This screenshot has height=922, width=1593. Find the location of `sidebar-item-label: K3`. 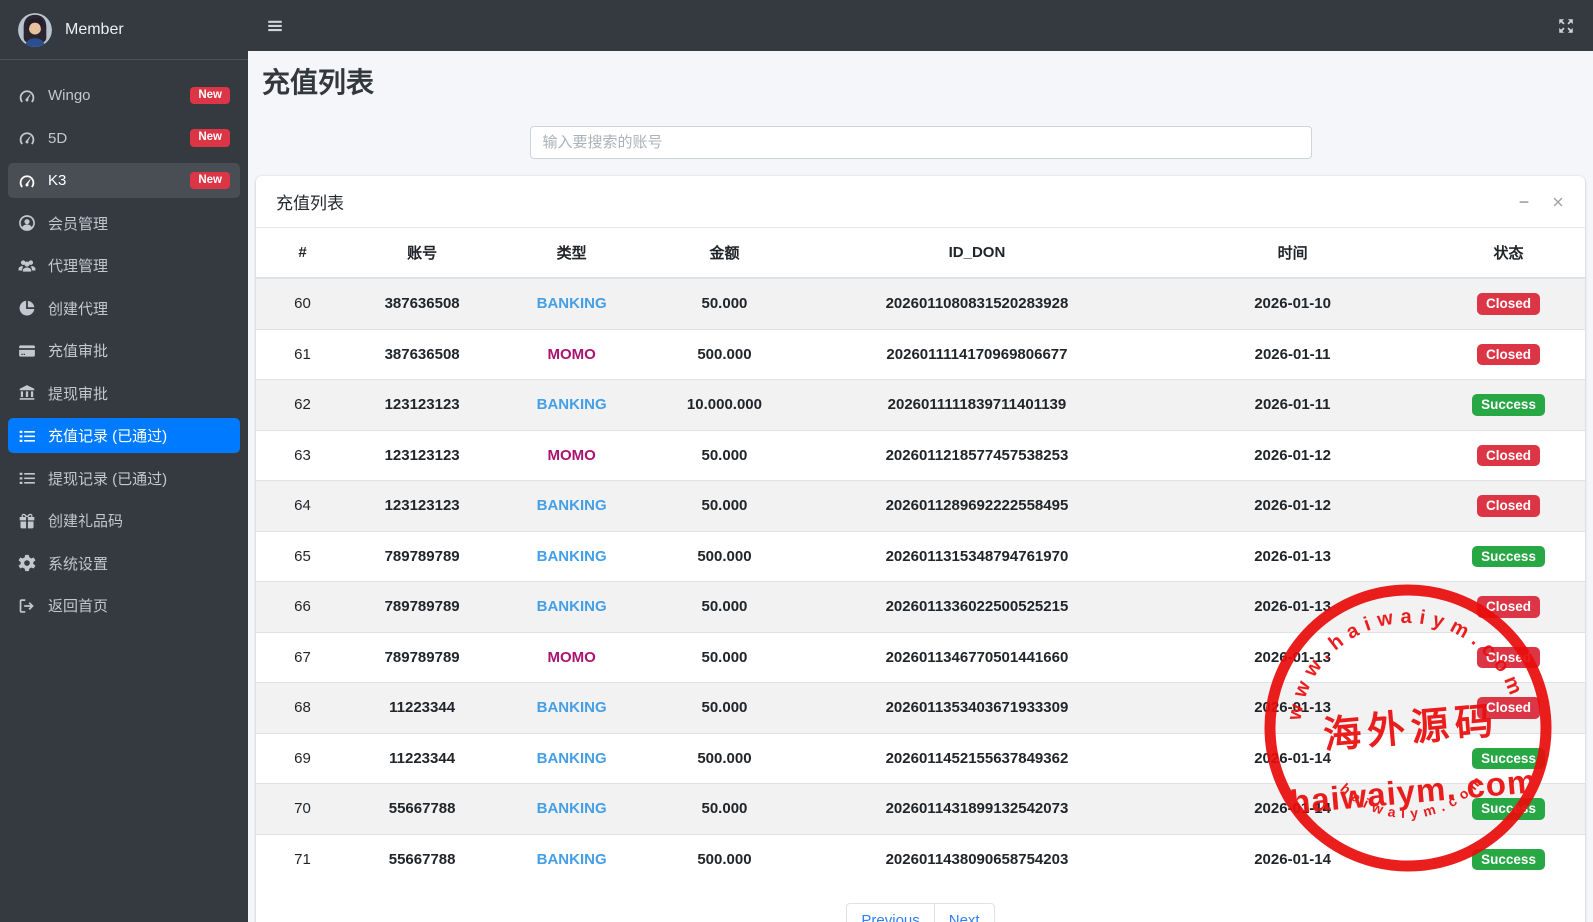

sidebar-item-label: K3 is located at coordinates (57, 180).